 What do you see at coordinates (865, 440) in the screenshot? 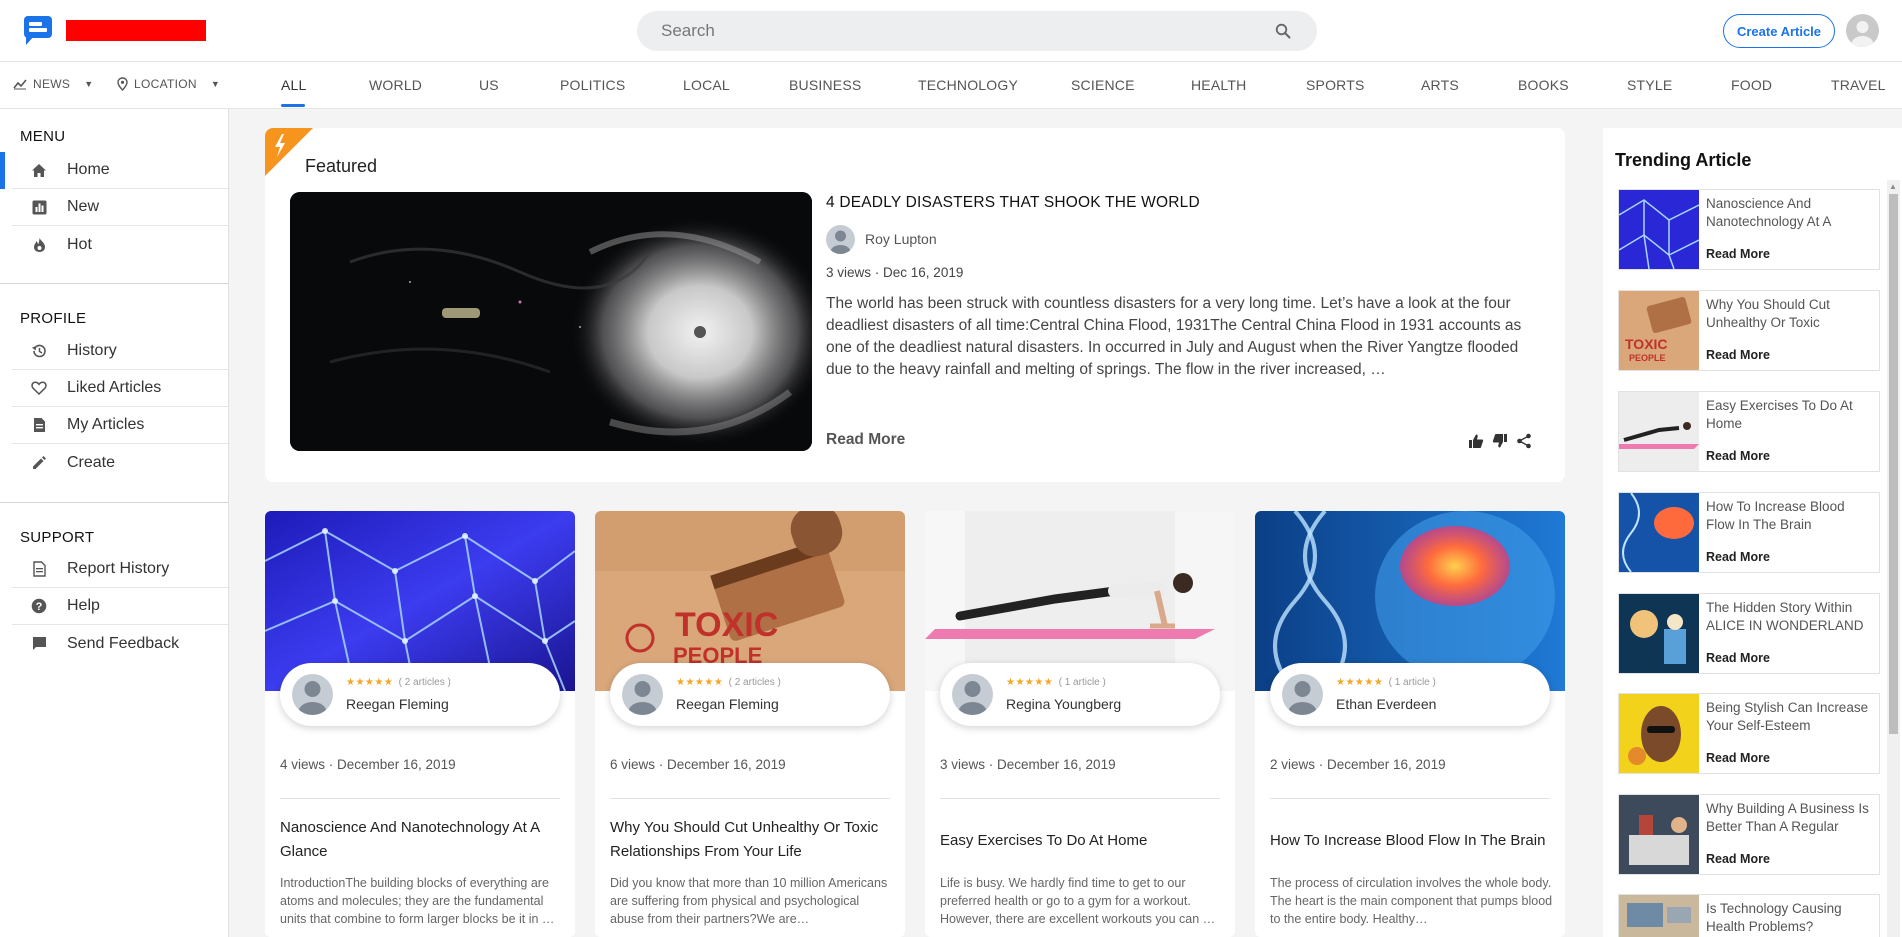
I see `featured-read-more-link: Read More` at bounding box center [865, 440].